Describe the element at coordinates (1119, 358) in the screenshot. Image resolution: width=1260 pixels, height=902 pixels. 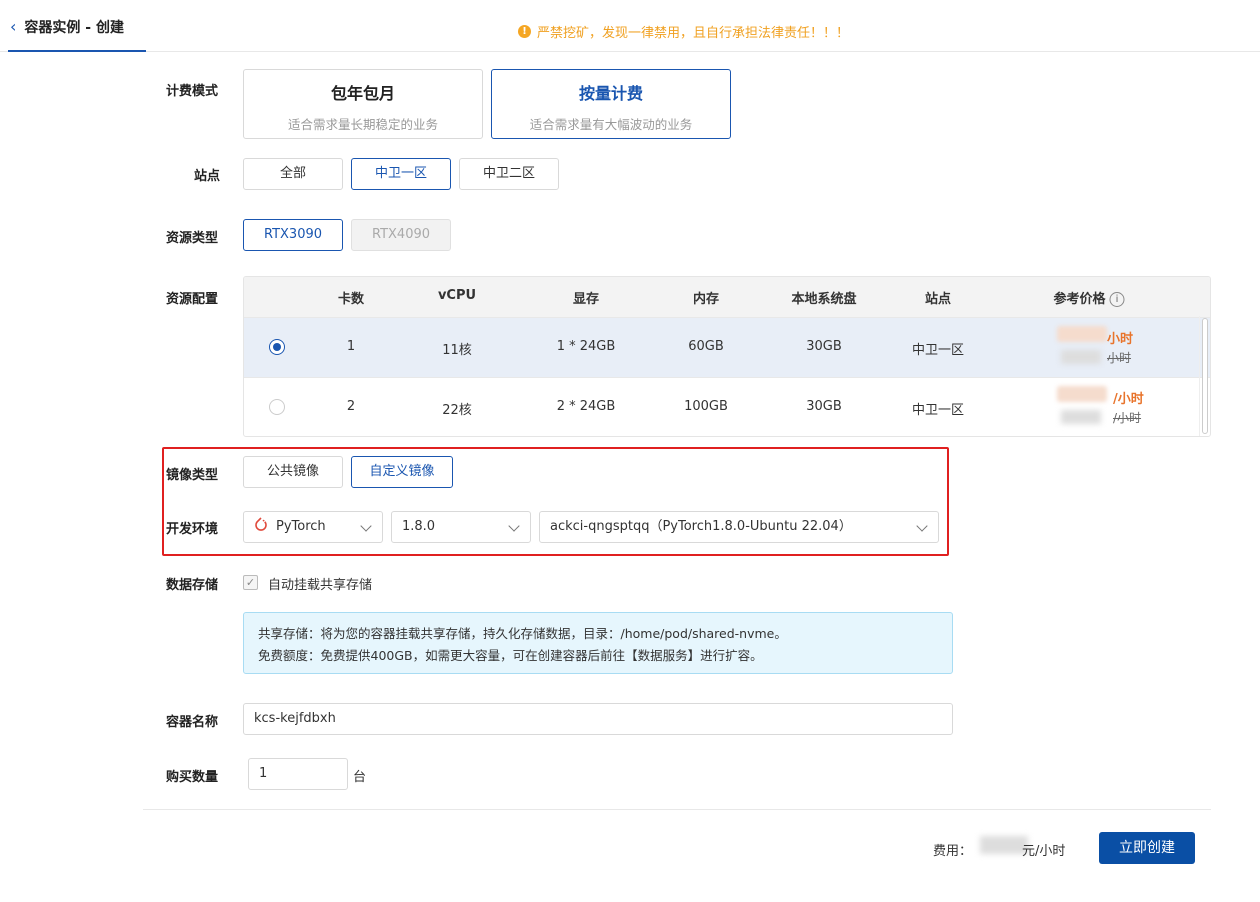
I see `price-original: 小时` at that location.